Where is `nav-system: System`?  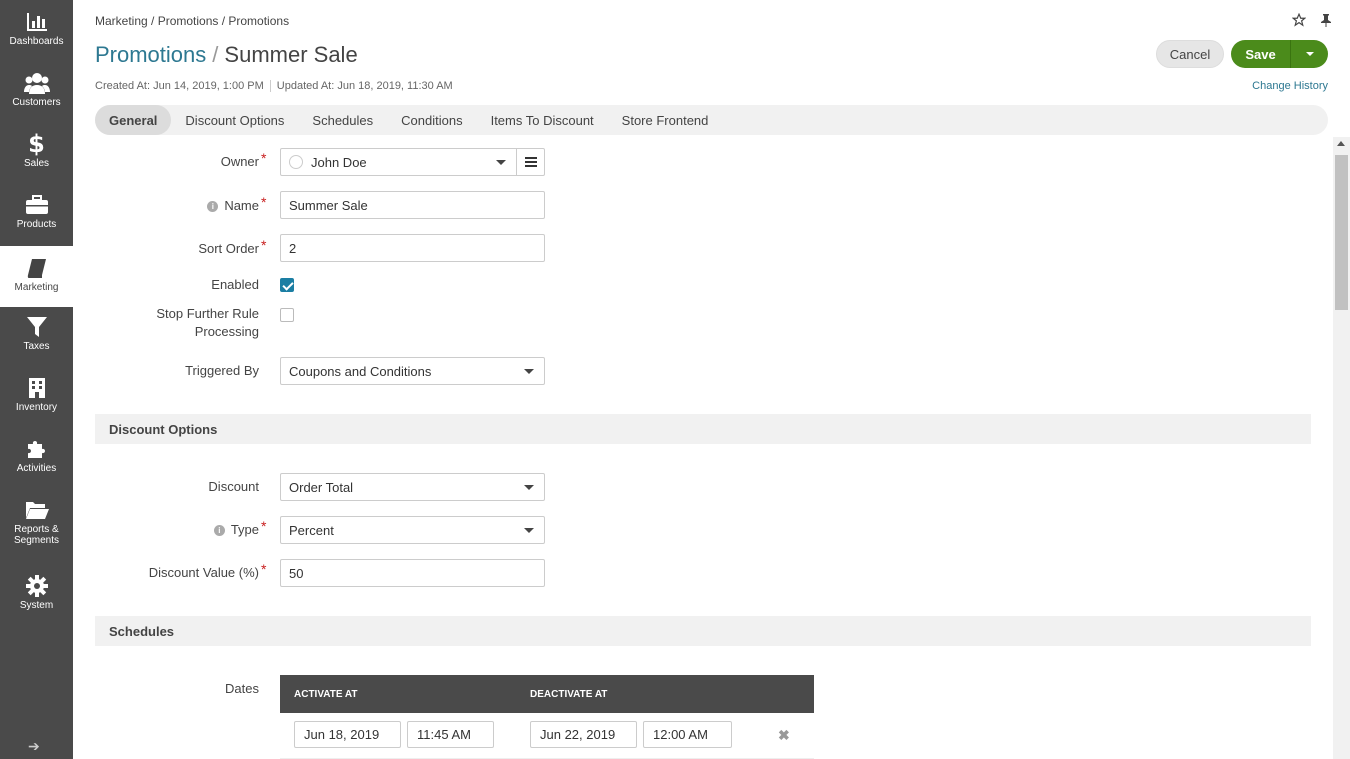
nav-system: System is located at coordinates (36, 590).